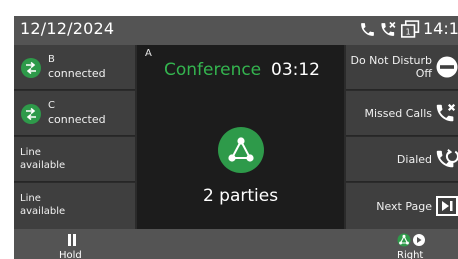  What do you see at coordinates (51, 59) in the screenshot?
I see `line-key-name: B` at bounding box center [51, 59].